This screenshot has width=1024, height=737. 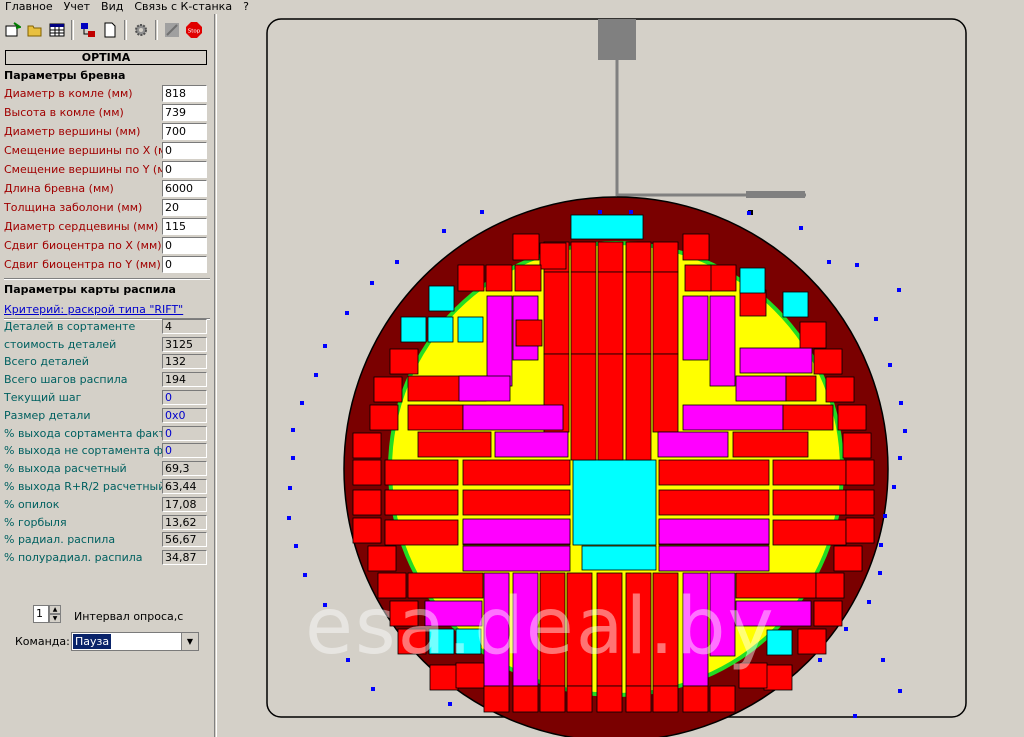 I want to click on toolbar-separator, so click(x=156, y=30).